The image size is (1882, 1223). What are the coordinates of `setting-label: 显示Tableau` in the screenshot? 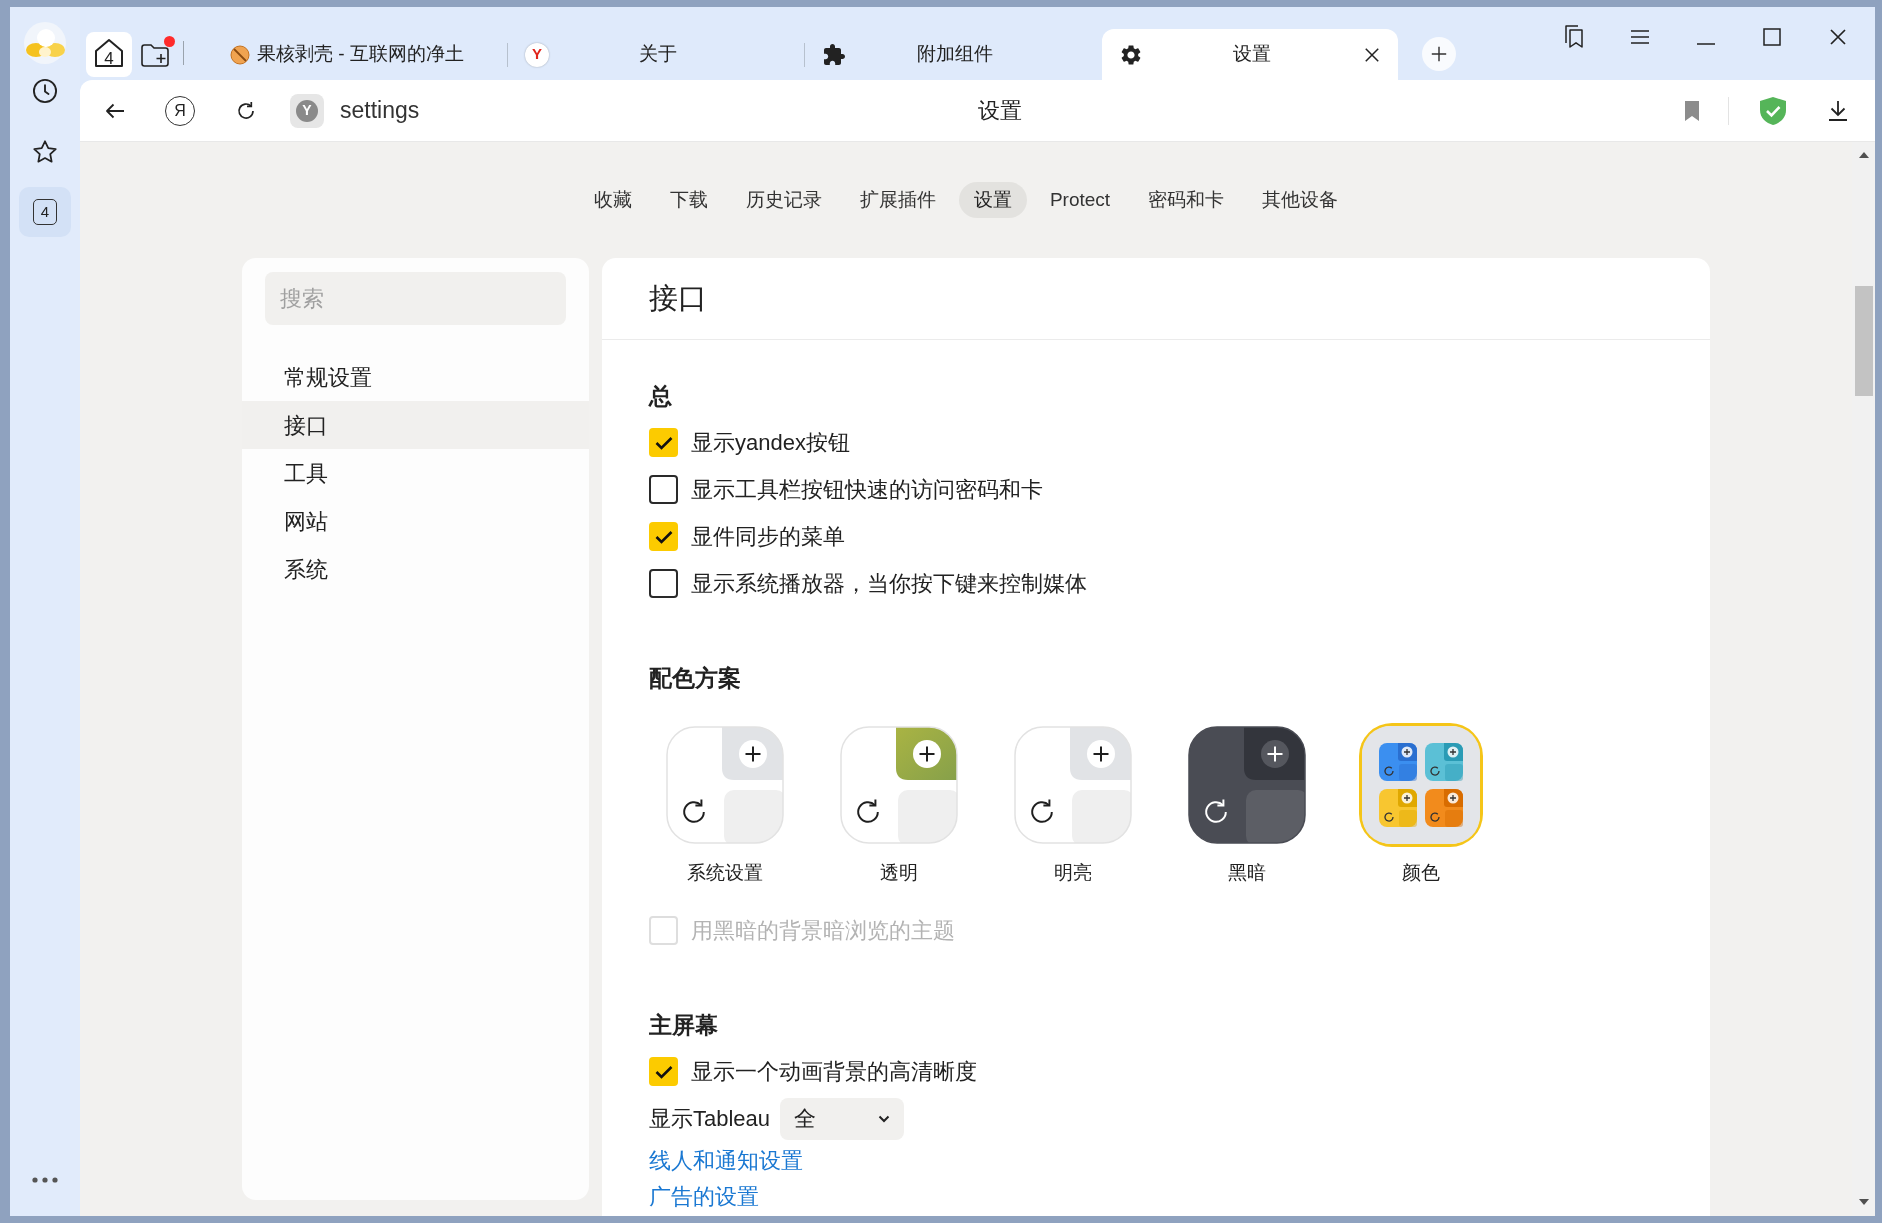 It's located at (710, 1119).